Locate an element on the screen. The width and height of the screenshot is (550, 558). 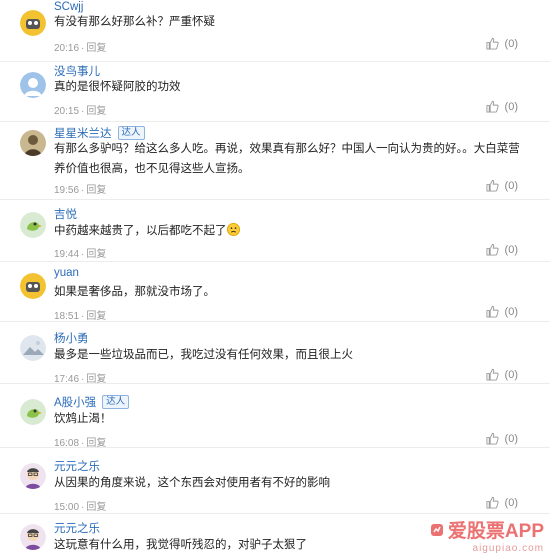
comment-text: 真的是很怀疑阿胶的功效 is located at coordinates (117, 87).